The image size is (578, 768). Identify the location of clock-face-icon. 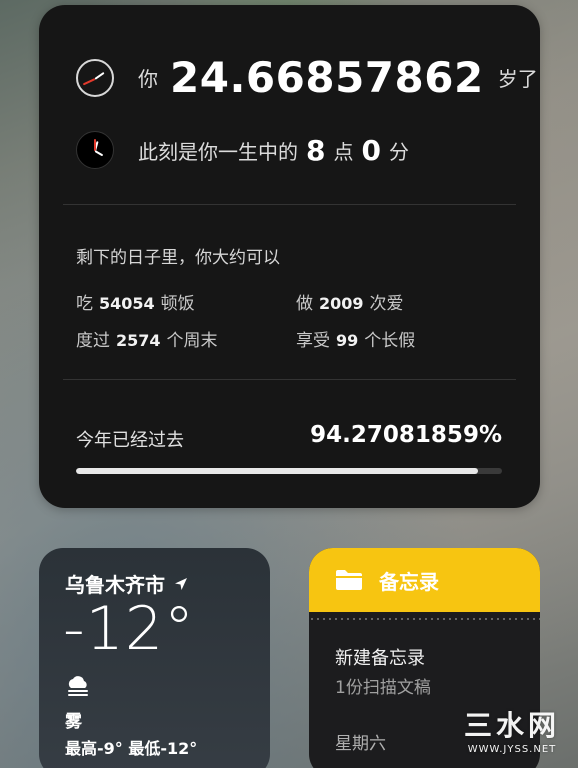
(95, 150).